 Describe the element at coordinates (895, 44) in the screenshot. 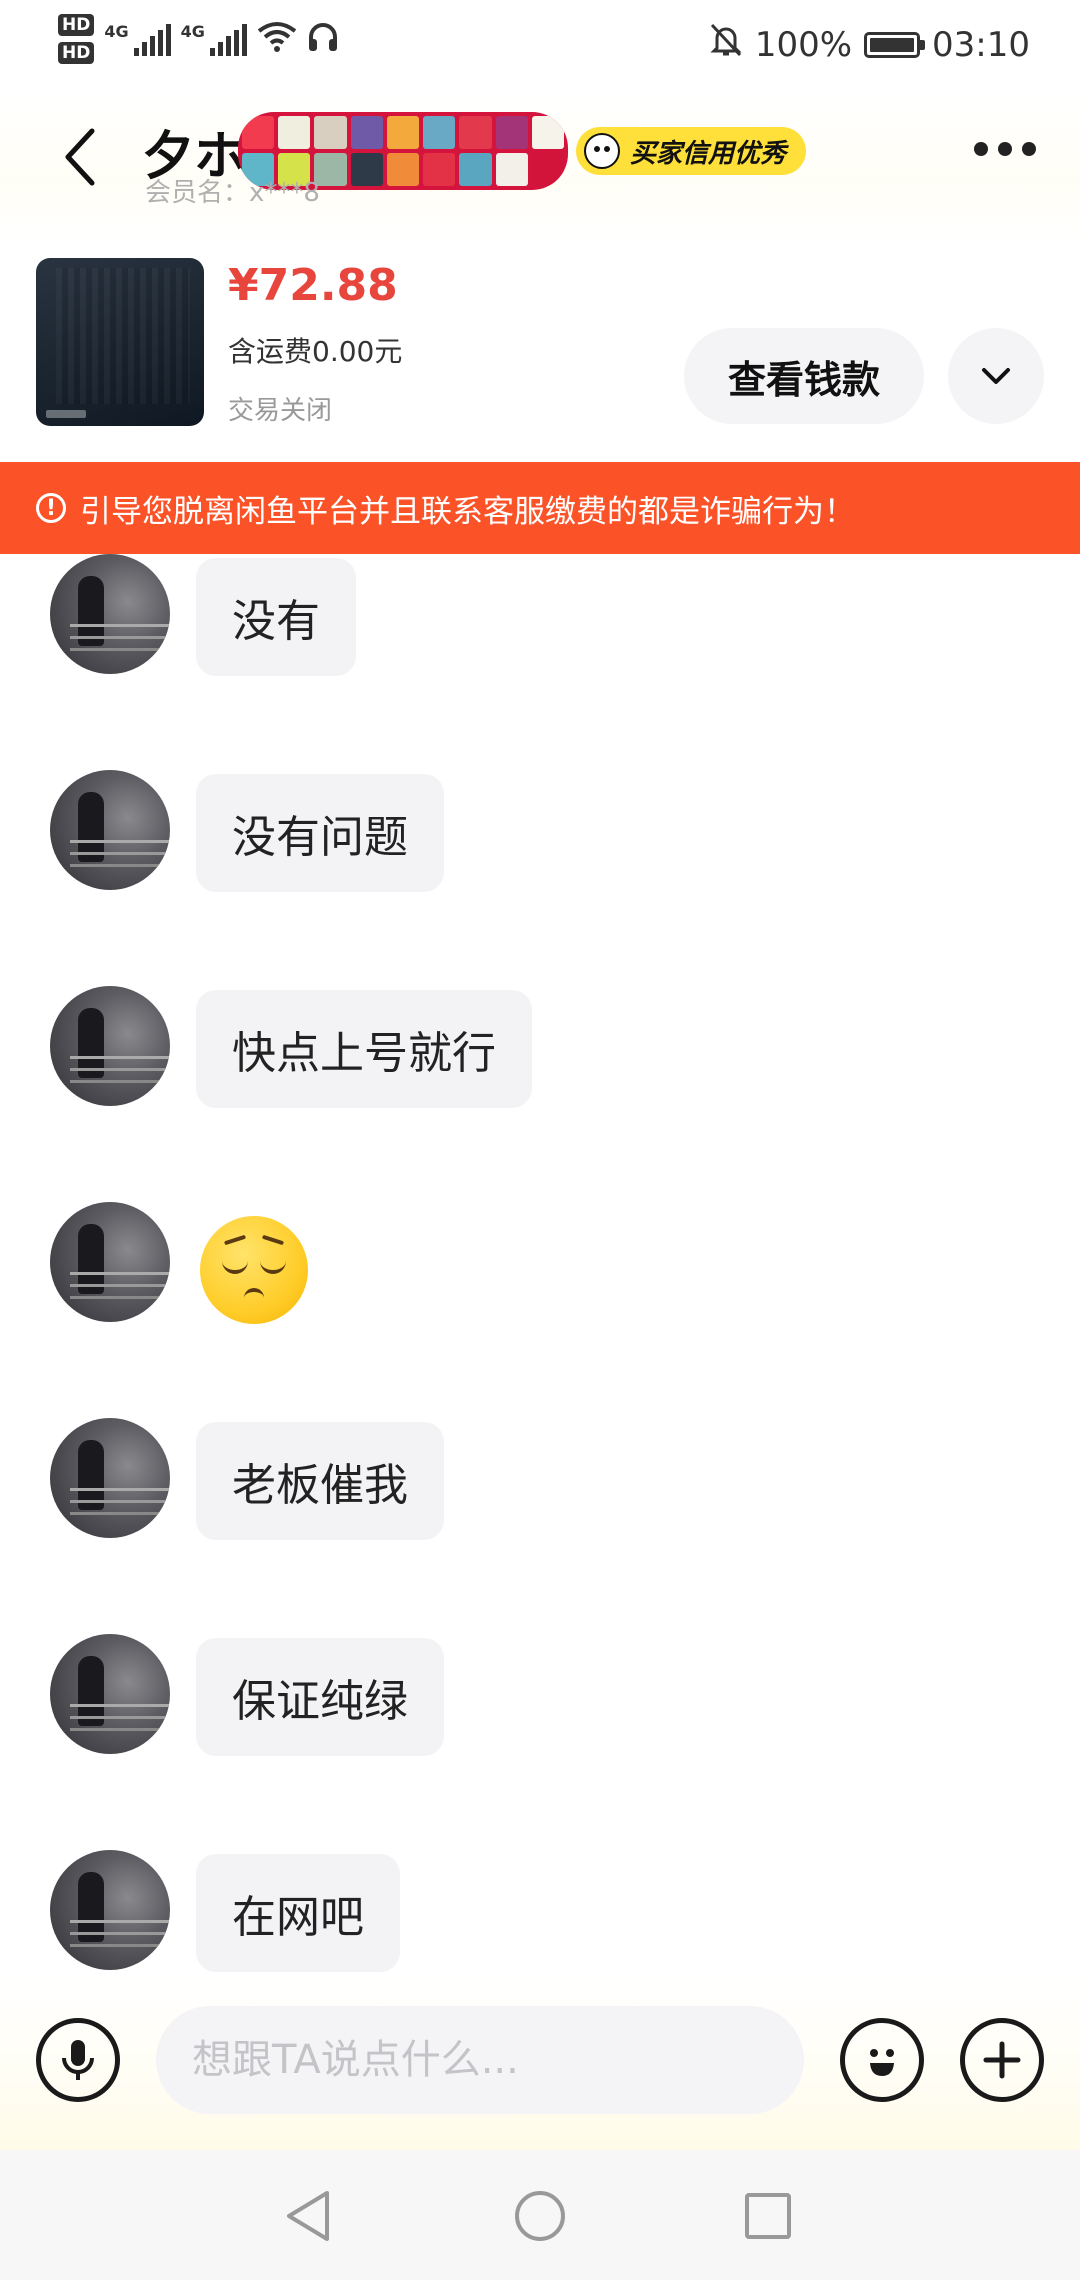

I see `battery-icon` at that location.